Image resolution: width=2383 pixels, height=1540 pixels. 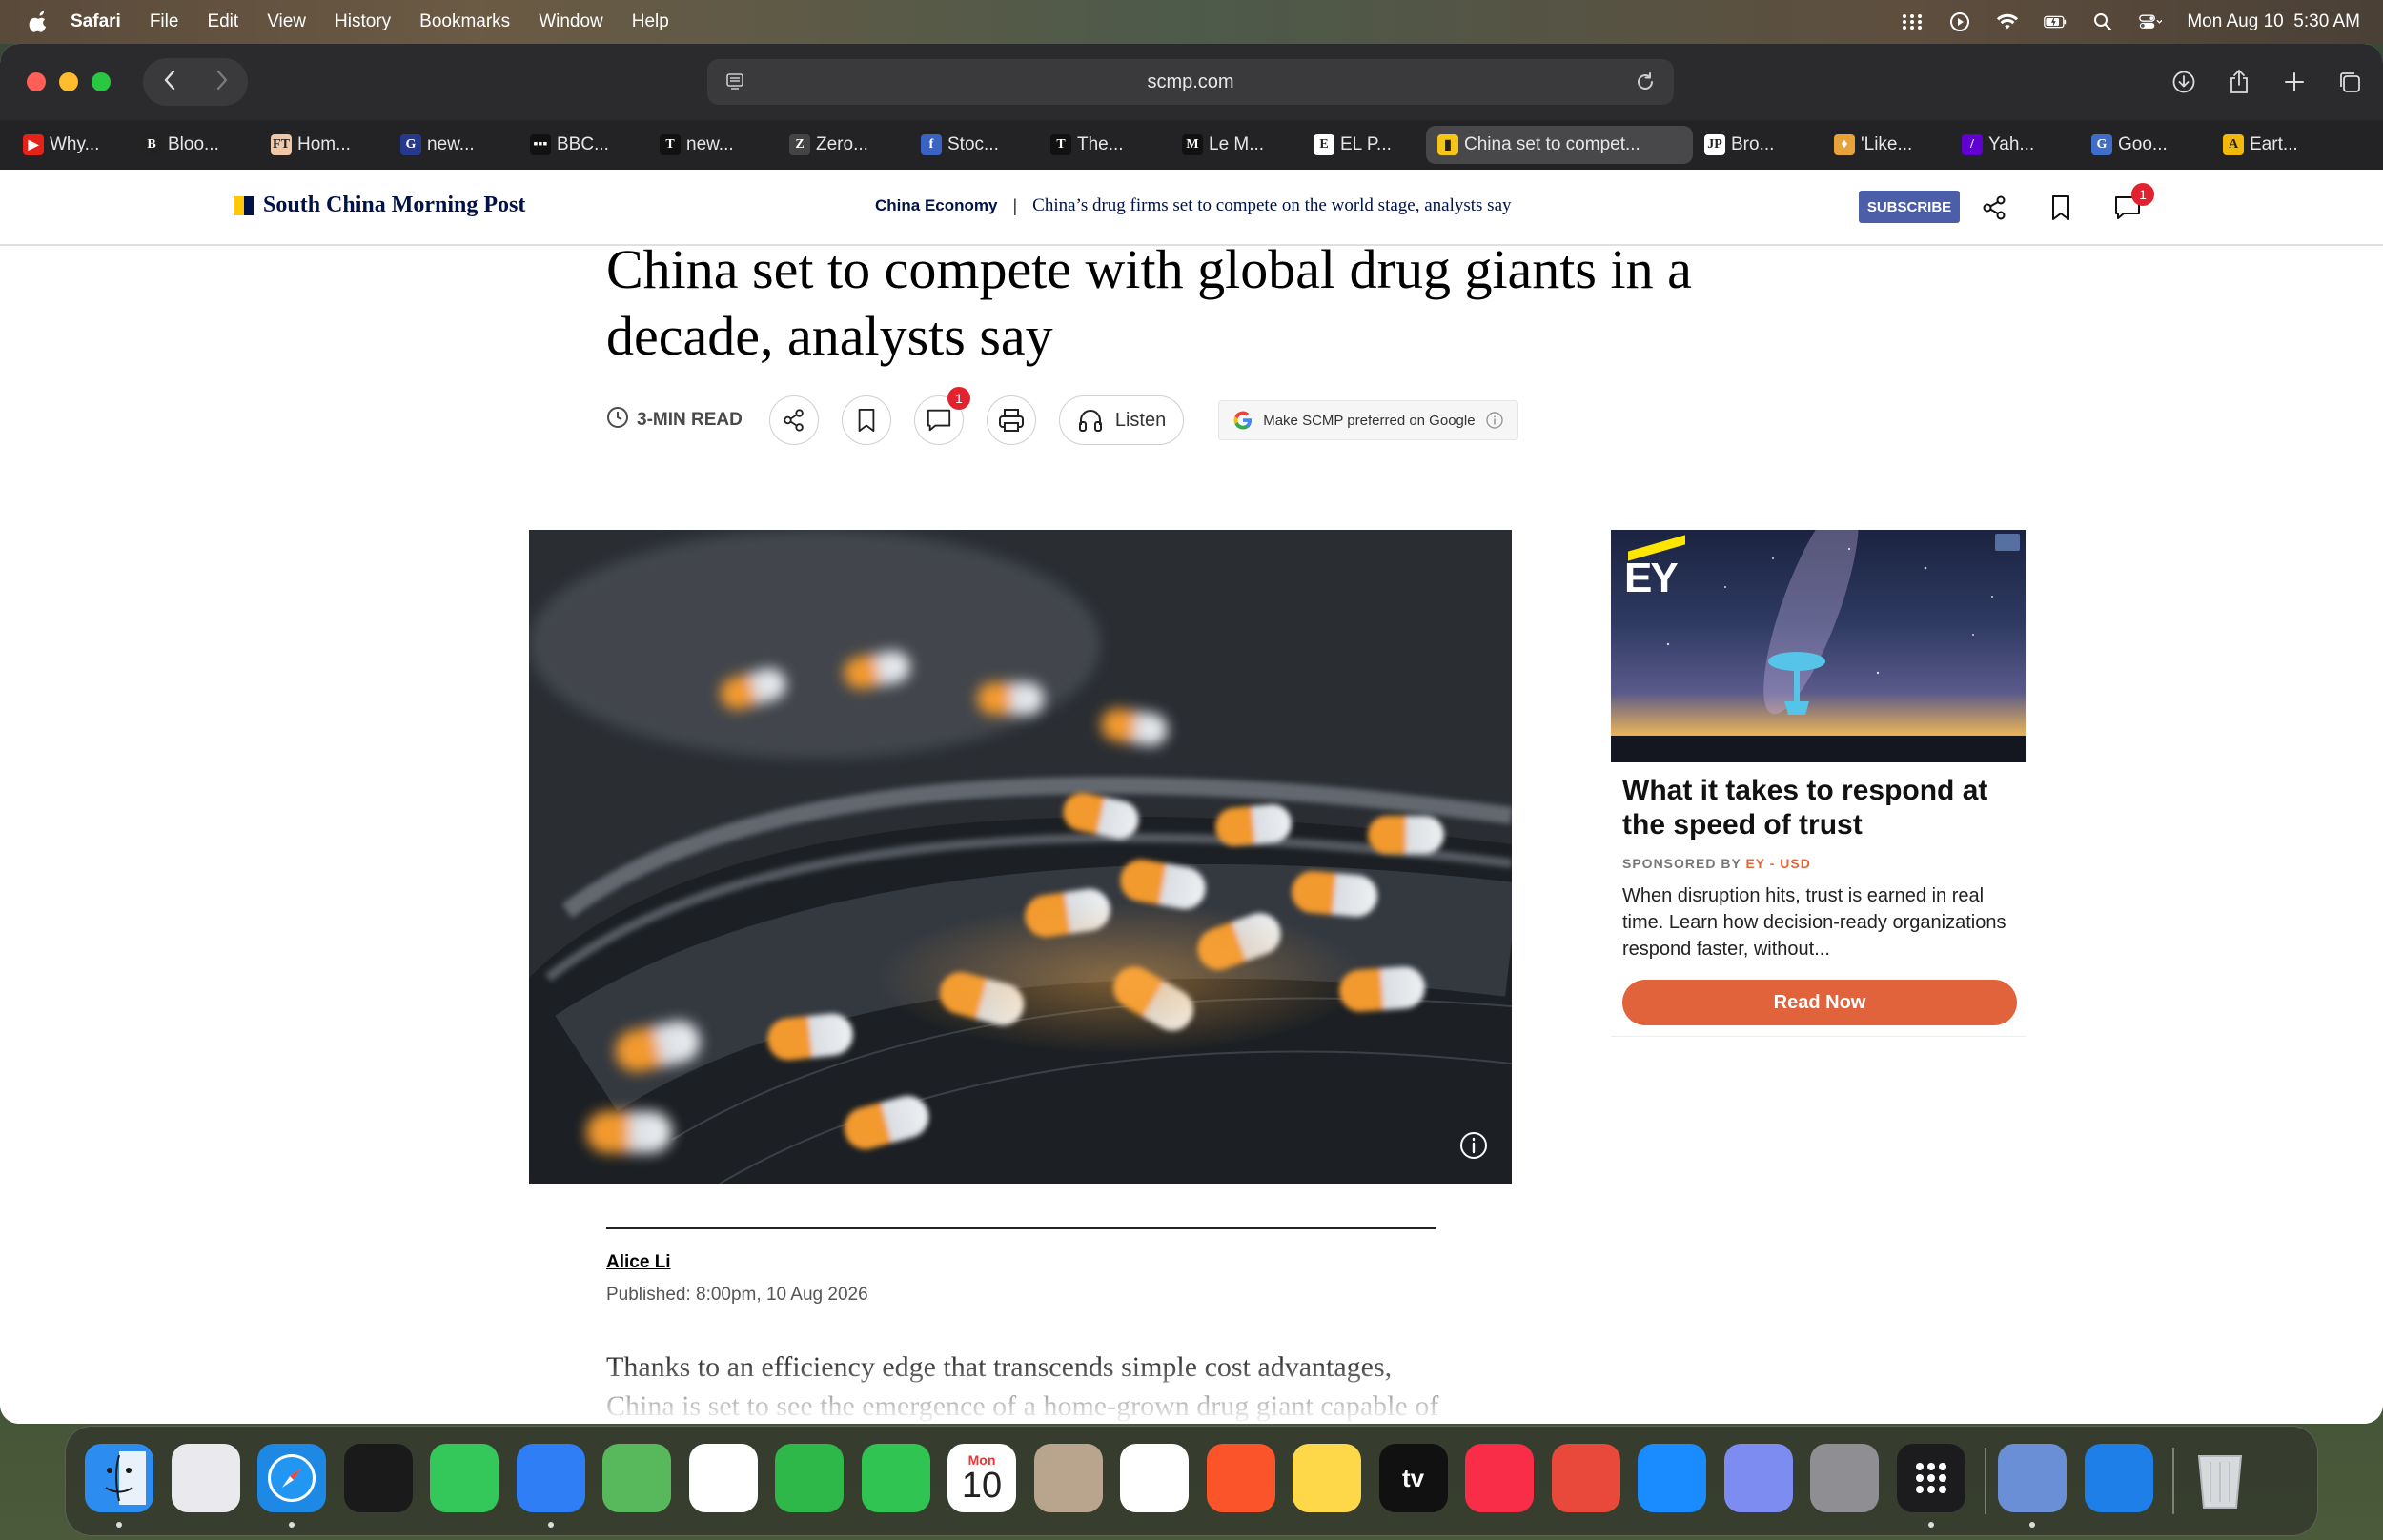 I want to click on page-settings-icon, so click(x=735, y=81).